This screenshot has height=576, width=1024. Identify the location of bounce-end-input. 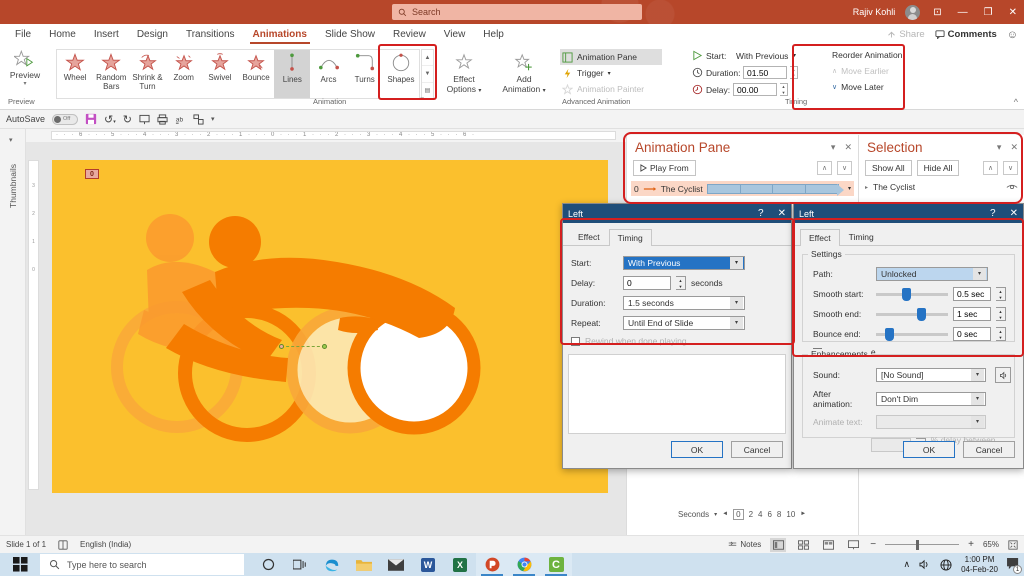
(972, 334).